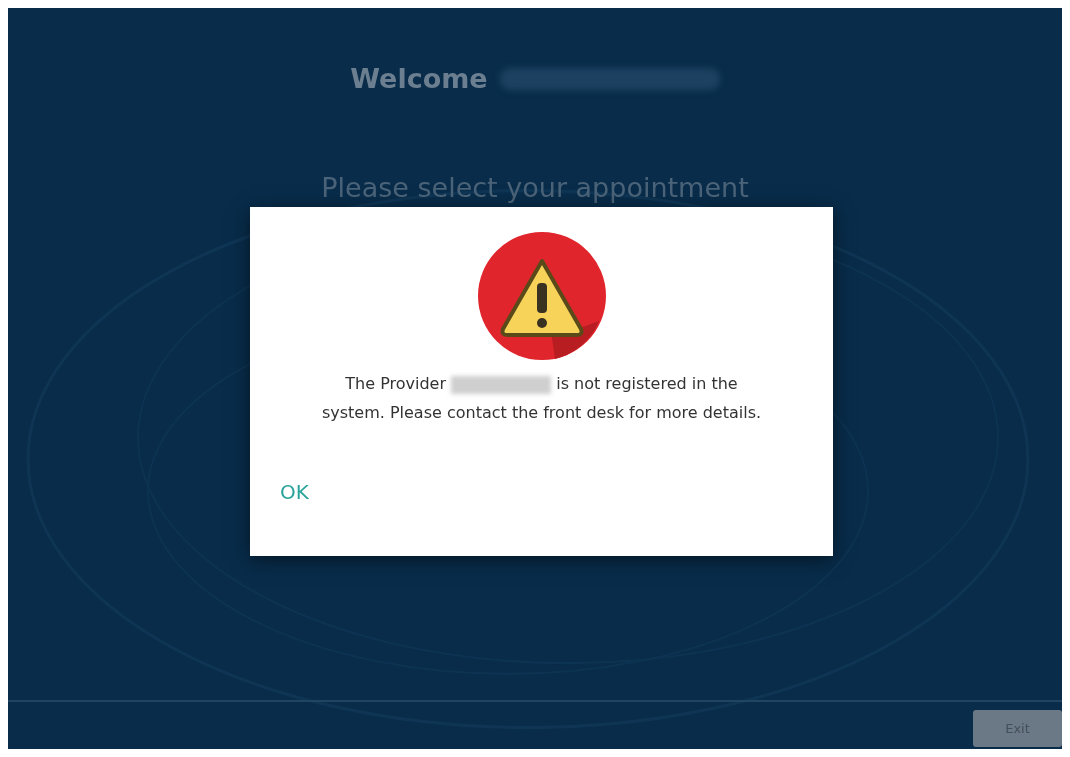 The width and height of the screenshot is (1070, 757). I want to click on ok-button: OK, so click(294, 491).